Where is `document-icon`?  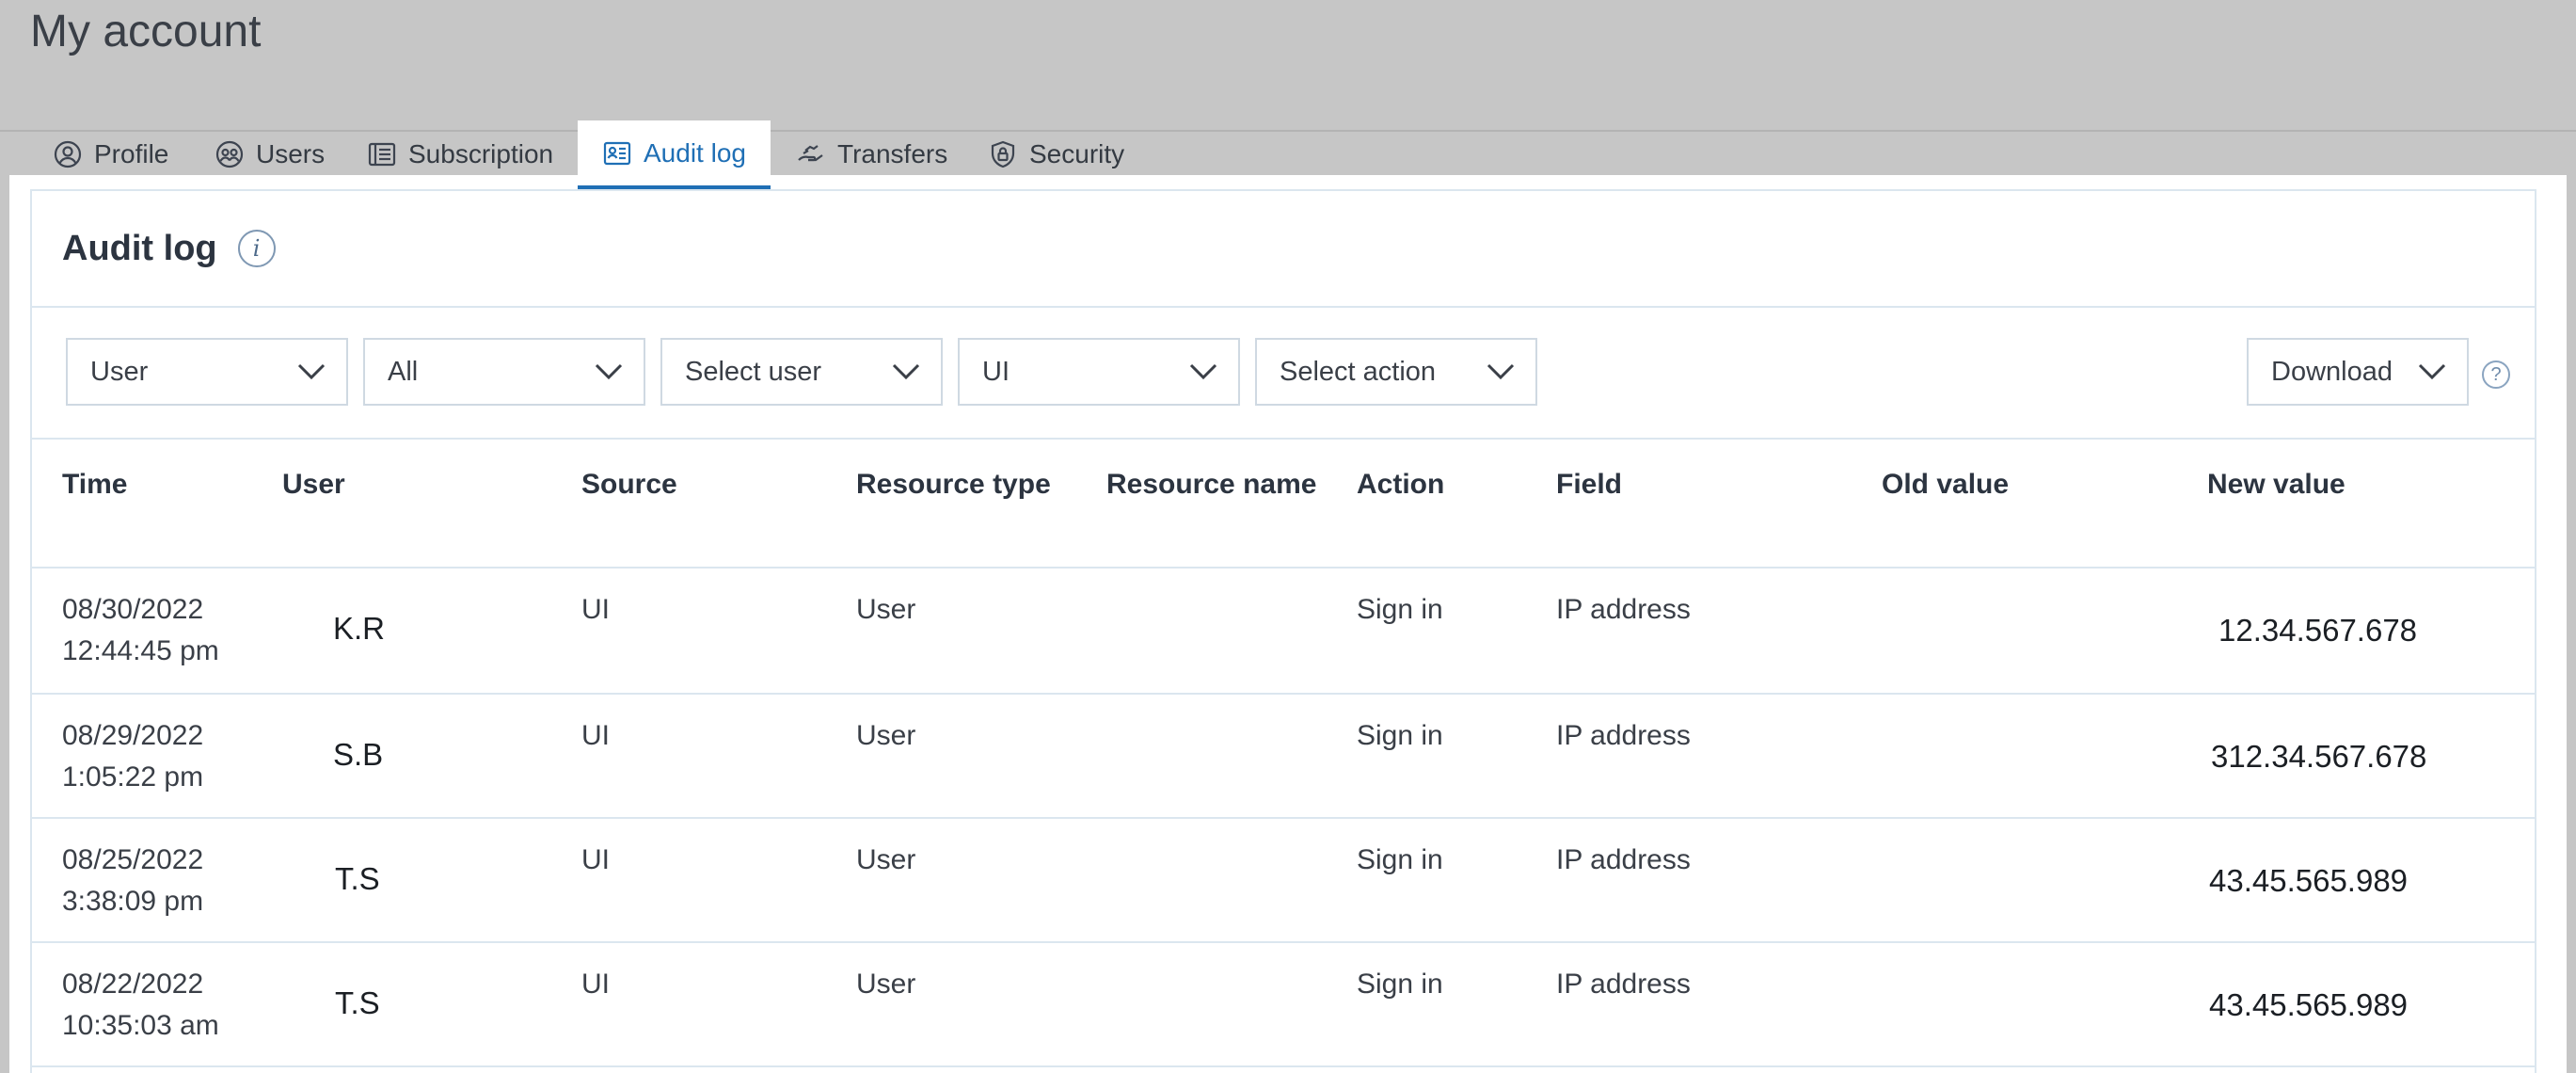
document-icon is located at coordinates (382, 154).